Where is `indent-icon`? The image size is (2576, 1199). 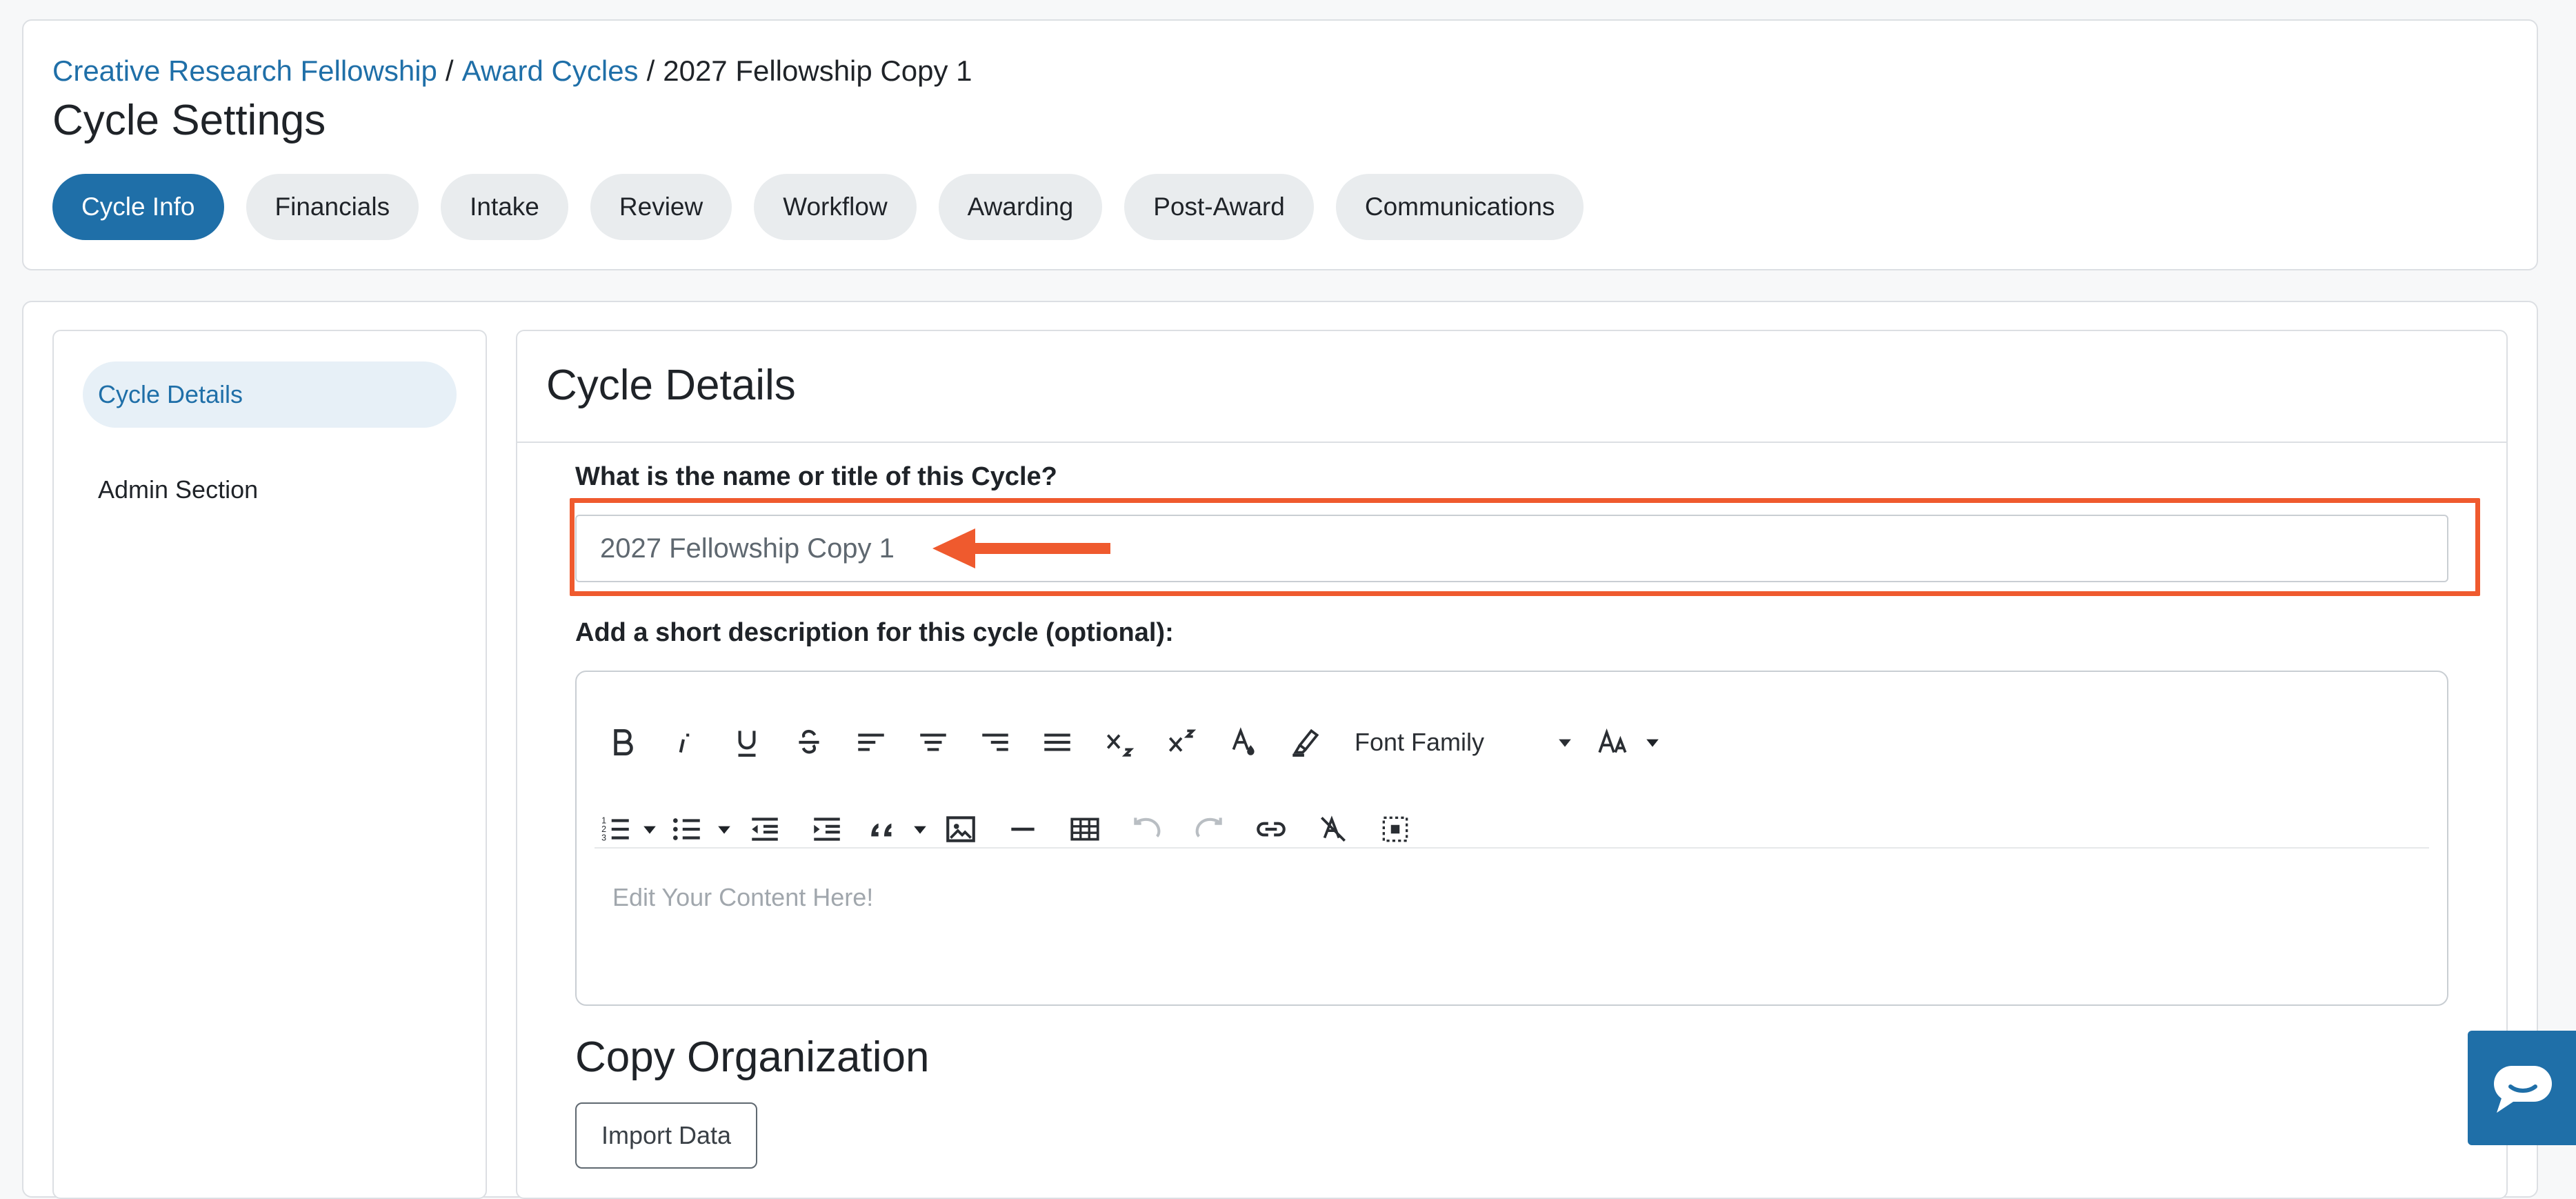 indent-icon is located at coordinates (827, 829).